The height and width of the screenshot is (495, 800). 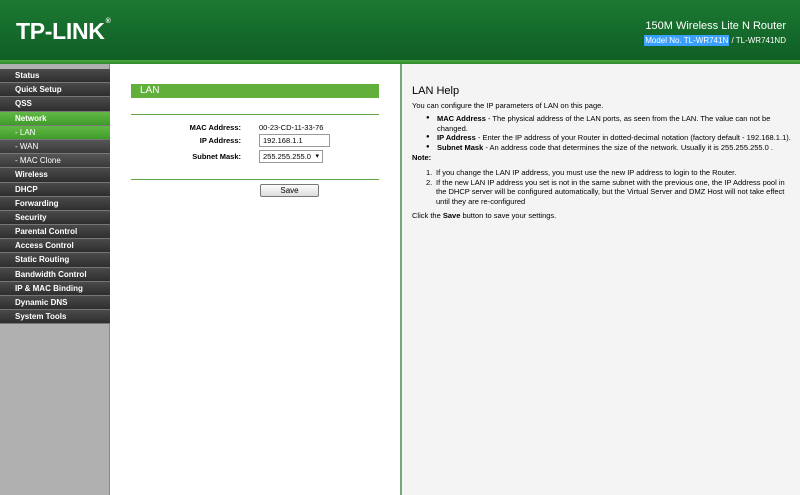 I want to click on ip-address-label: IP Address:, so click(x=220, y=140).